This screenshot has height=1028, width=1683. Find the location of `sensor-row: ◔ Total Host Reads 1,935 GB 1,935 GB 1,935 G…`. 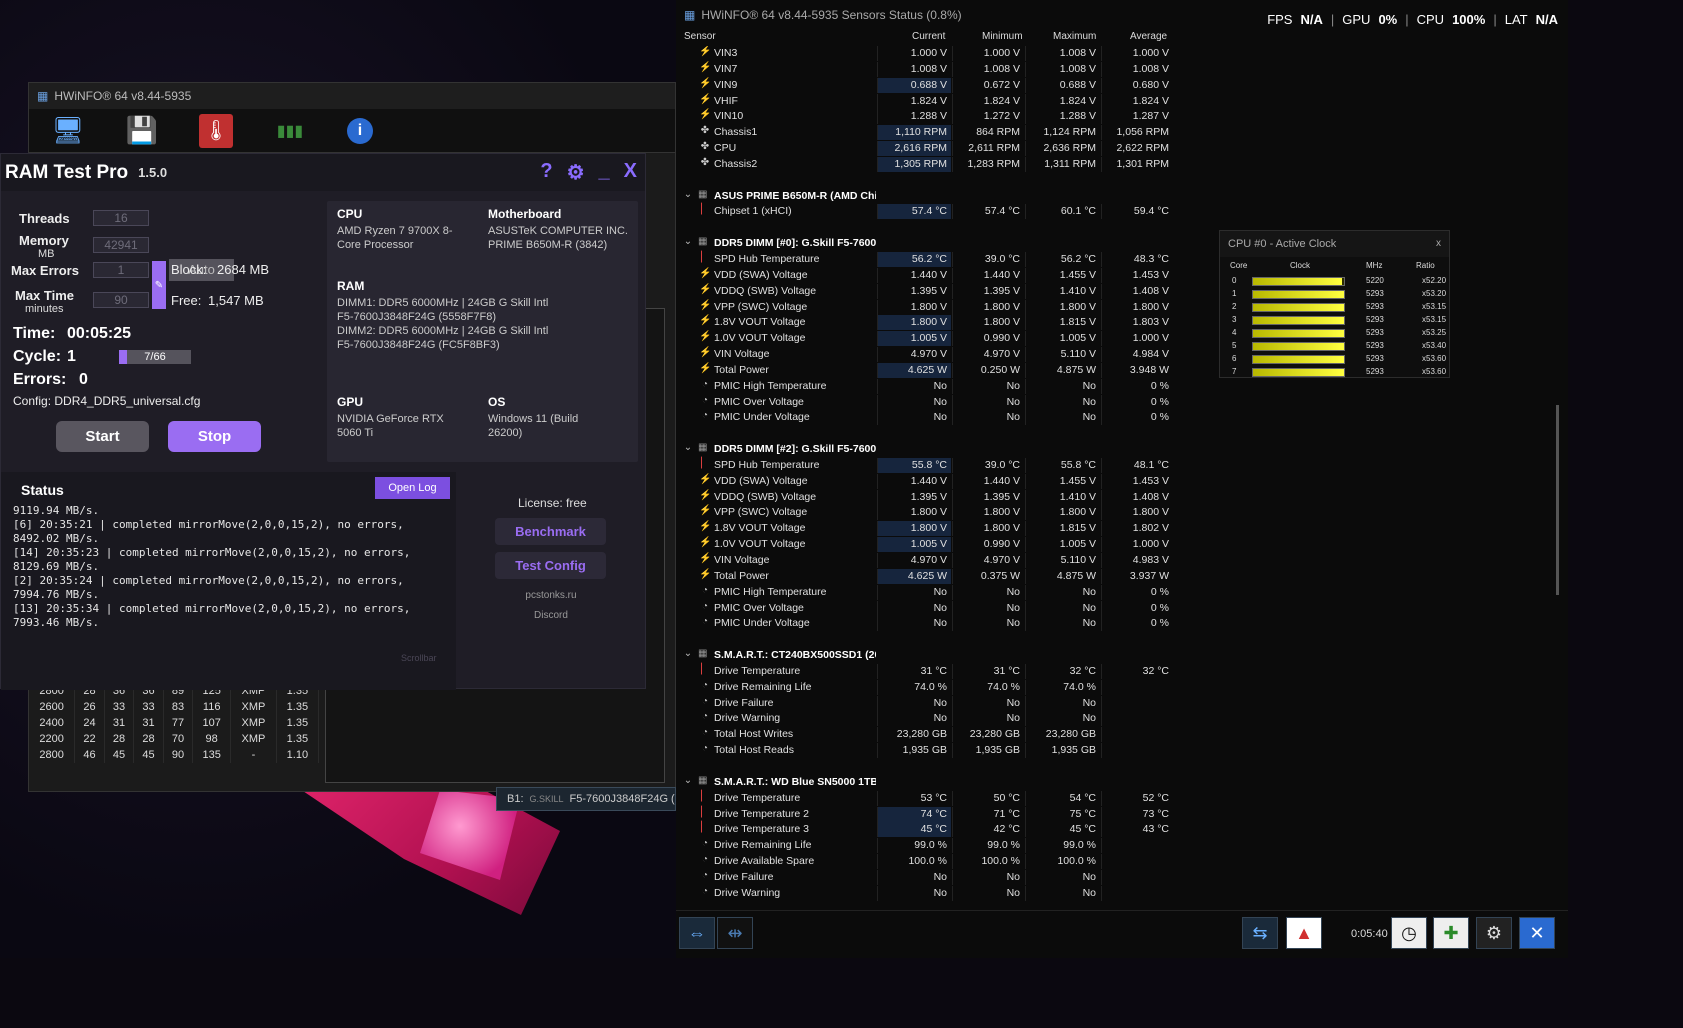

sensor-row: ◔ Total Host Reads 1,935 GB 1,935 GB 1,935 G… is located at coordinates (926, 751).